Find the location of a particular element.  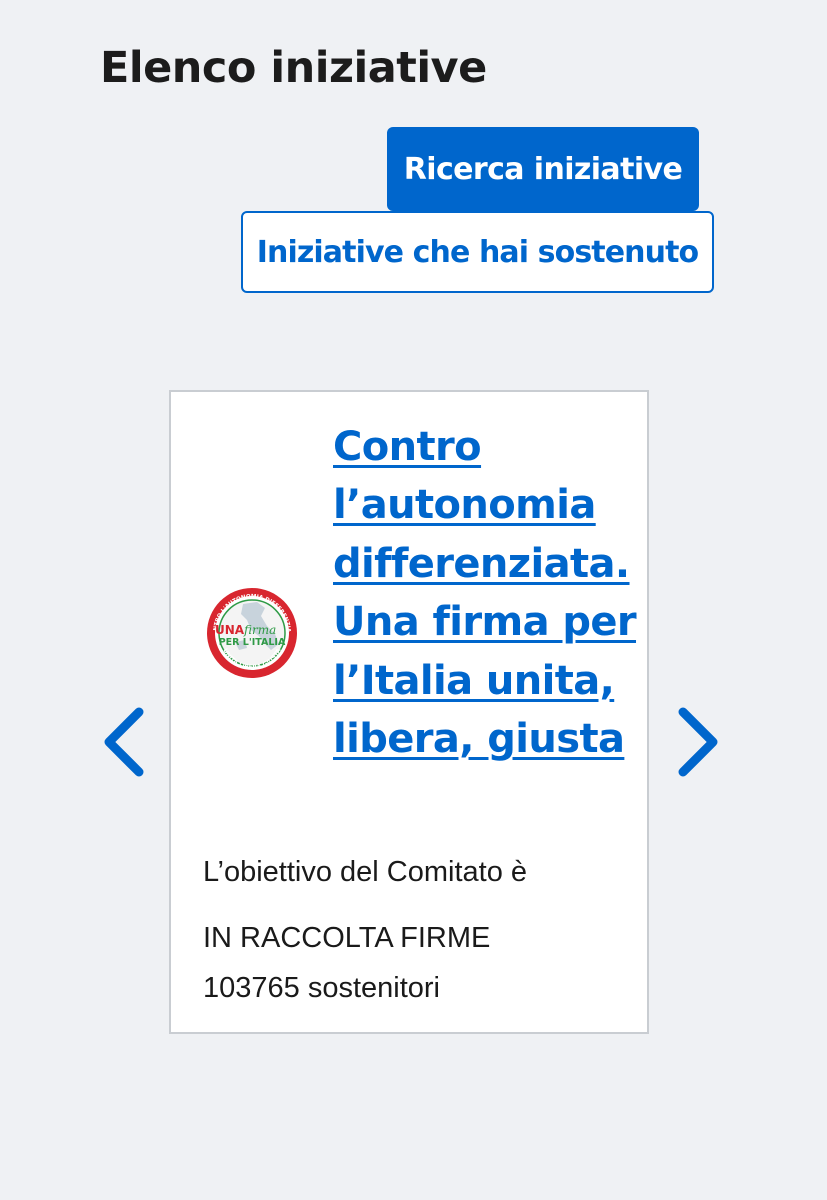

carousel-prev-button is located at coordinates (125, 742).